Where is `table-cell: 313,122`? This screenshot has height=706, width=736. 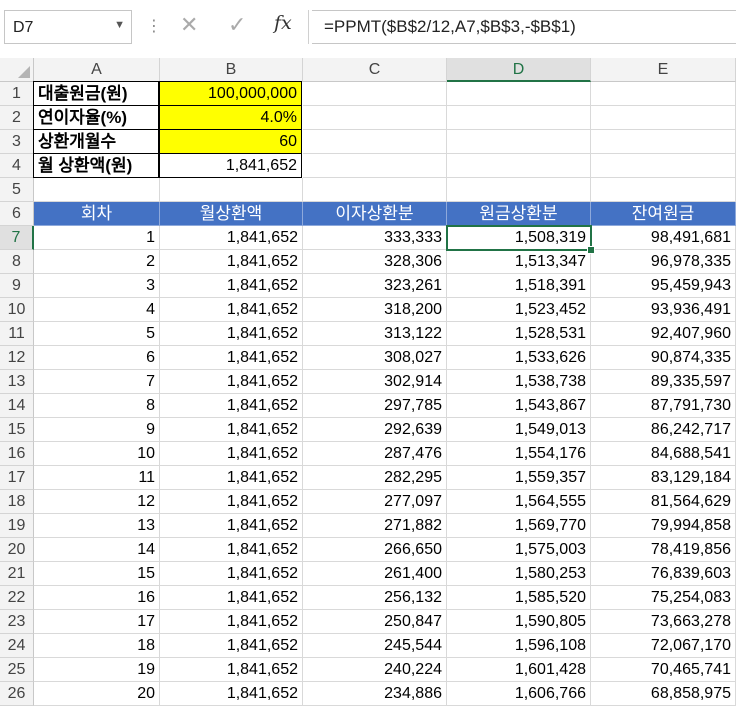 table-cell: 313,122 is located at coordinates (375, 334).